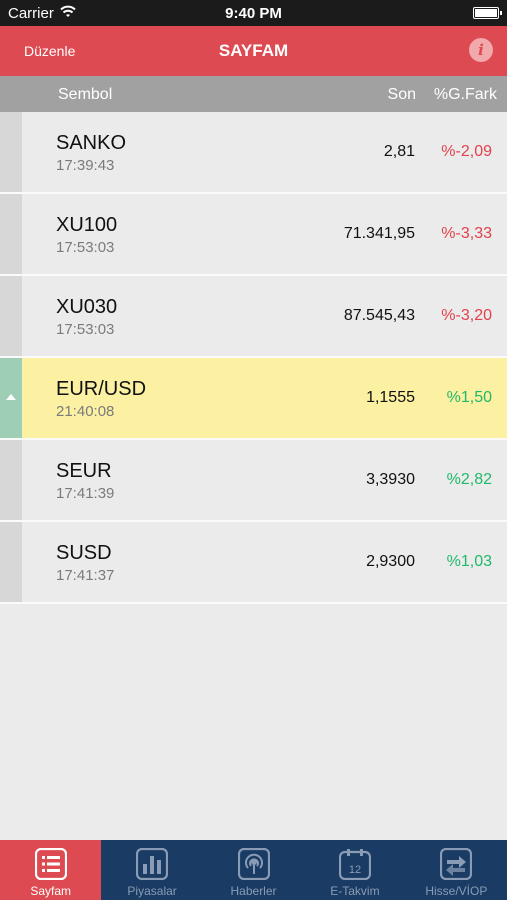  I want to click on row-change: %1,50, so click(469, 397).